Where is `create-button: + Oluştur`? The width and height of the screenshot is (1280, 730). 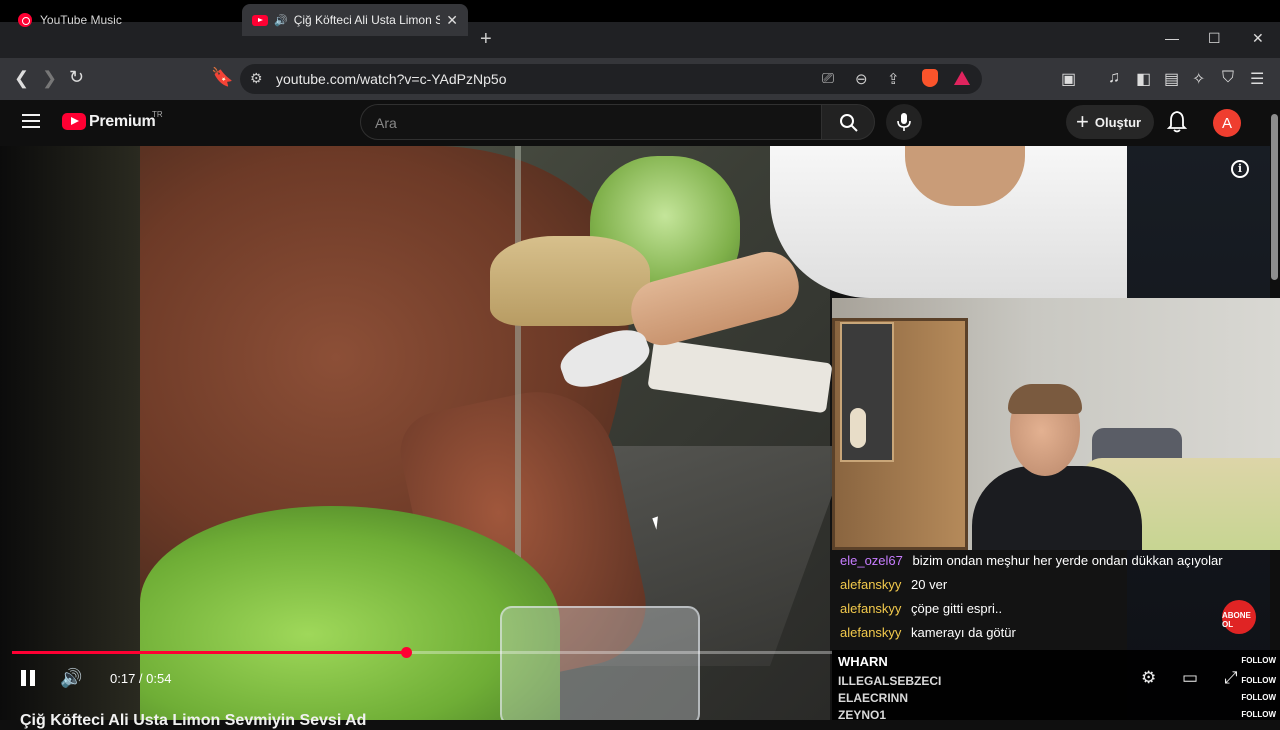
create-button: + Oluştur is located at coordinates (1110, 122).